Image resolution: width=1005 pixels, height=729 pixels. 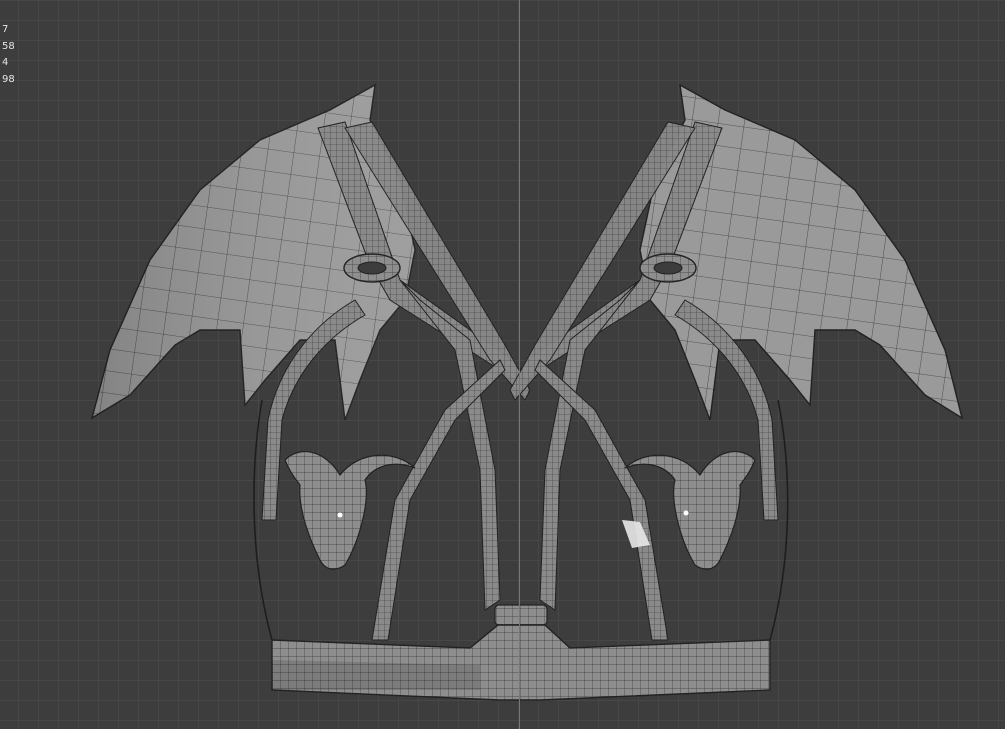 What do you see at coordinates (5, 62) in the screenshot?
I see `stat-line: 4` at bounding box center [5, 62].